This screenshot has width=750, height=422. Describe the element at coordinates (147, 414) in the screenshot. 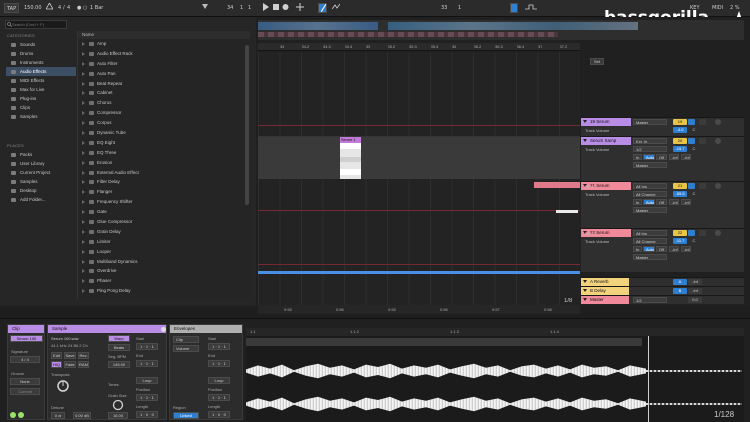

I see `length-field: 1 · 0 · 0` at that location.